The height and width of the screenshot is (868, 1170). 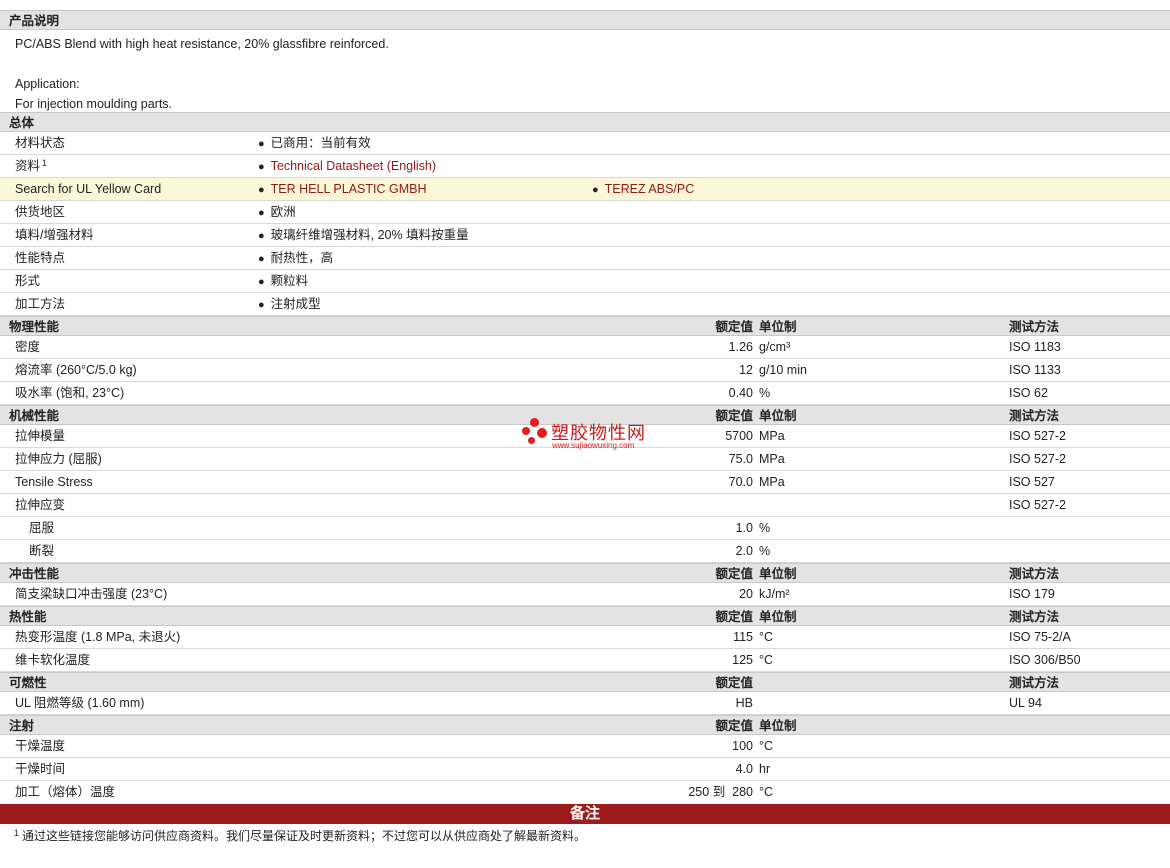 I want to click on row-label: 加工方法, so click(x=40, y=304).